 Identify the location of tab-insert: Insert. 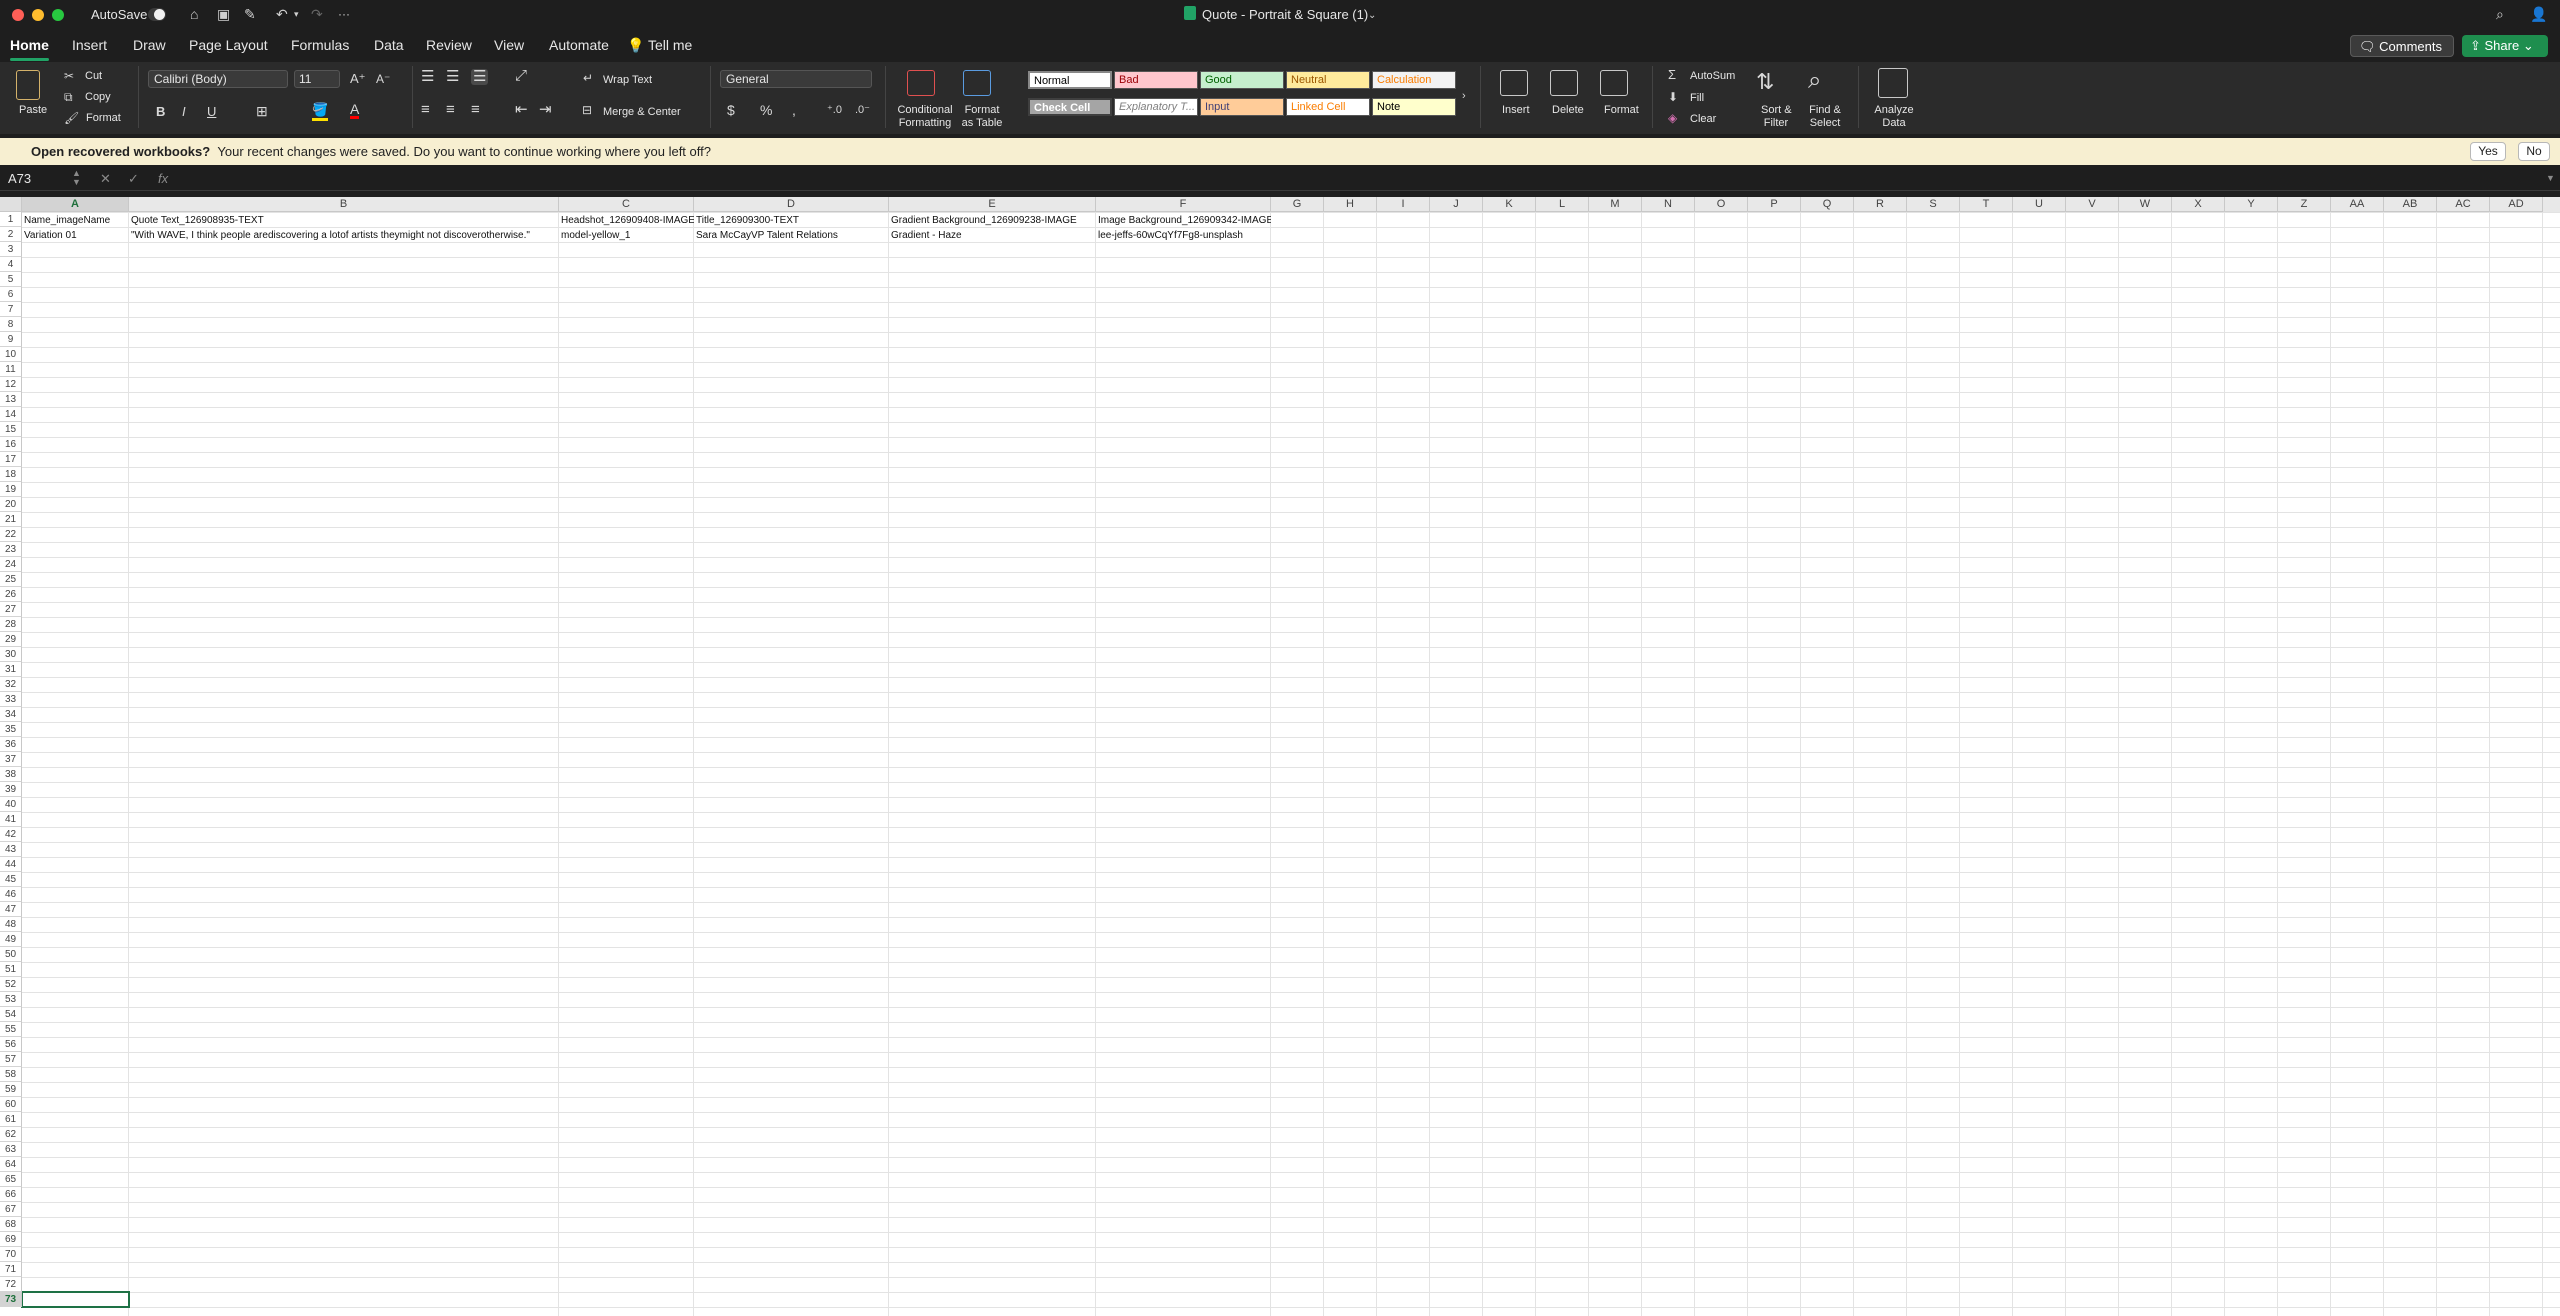
(89, 45).